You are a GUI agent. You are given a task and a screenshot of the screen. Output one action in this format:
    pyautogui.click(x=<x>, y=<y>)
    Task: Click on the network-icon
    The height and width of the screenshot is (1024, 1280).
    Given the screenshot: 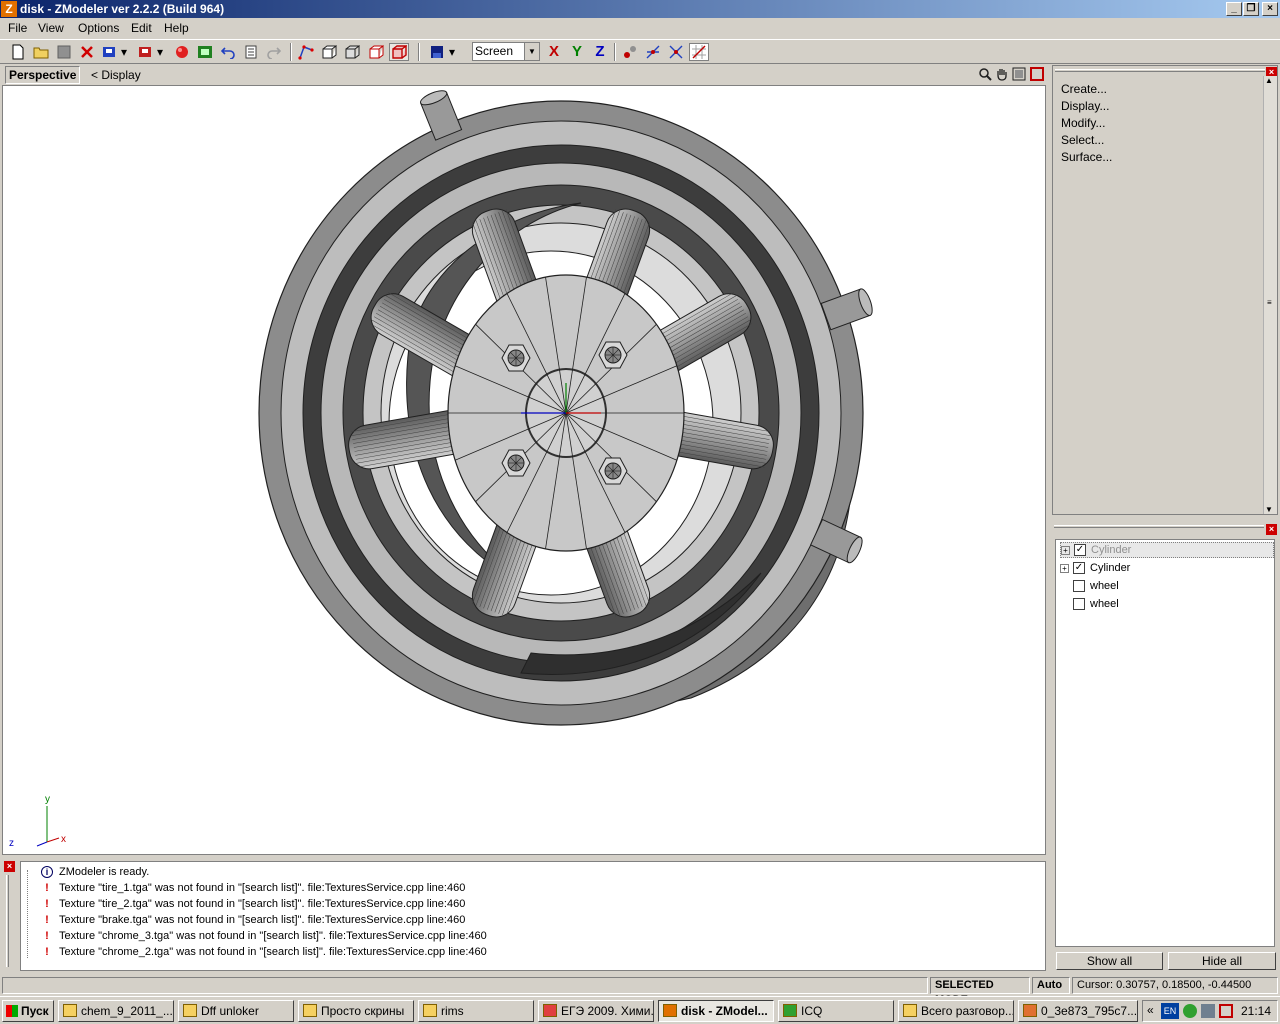 What is the action you would take?
    pyautogui.click(x=1208, y=1011)
    